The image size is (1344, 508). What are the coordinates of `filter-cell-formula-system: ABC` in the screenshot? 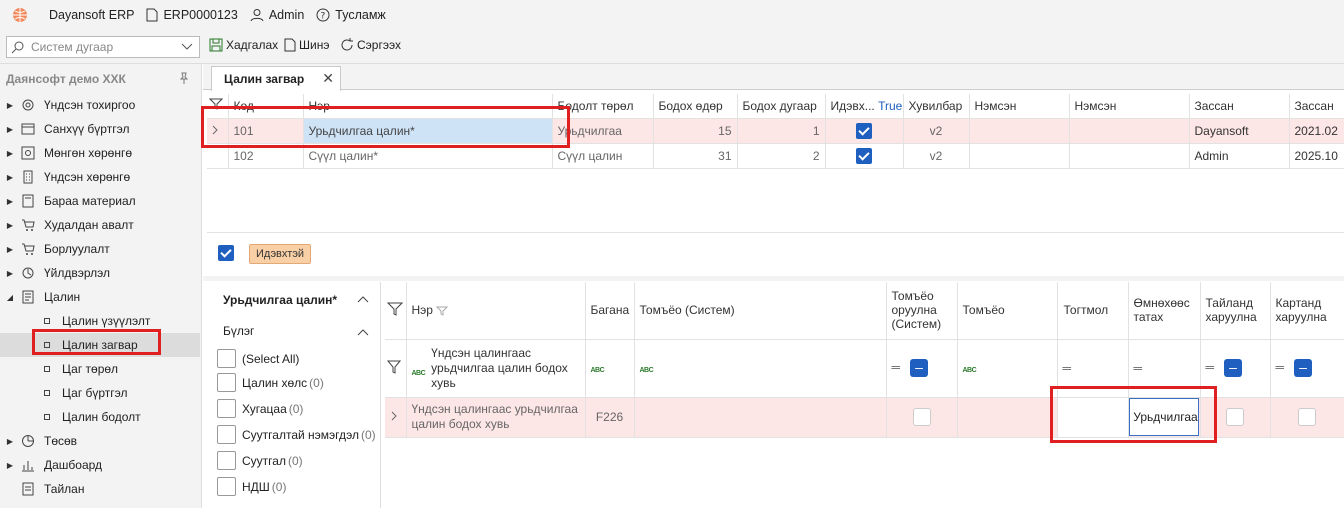 It's located at (760, 368).